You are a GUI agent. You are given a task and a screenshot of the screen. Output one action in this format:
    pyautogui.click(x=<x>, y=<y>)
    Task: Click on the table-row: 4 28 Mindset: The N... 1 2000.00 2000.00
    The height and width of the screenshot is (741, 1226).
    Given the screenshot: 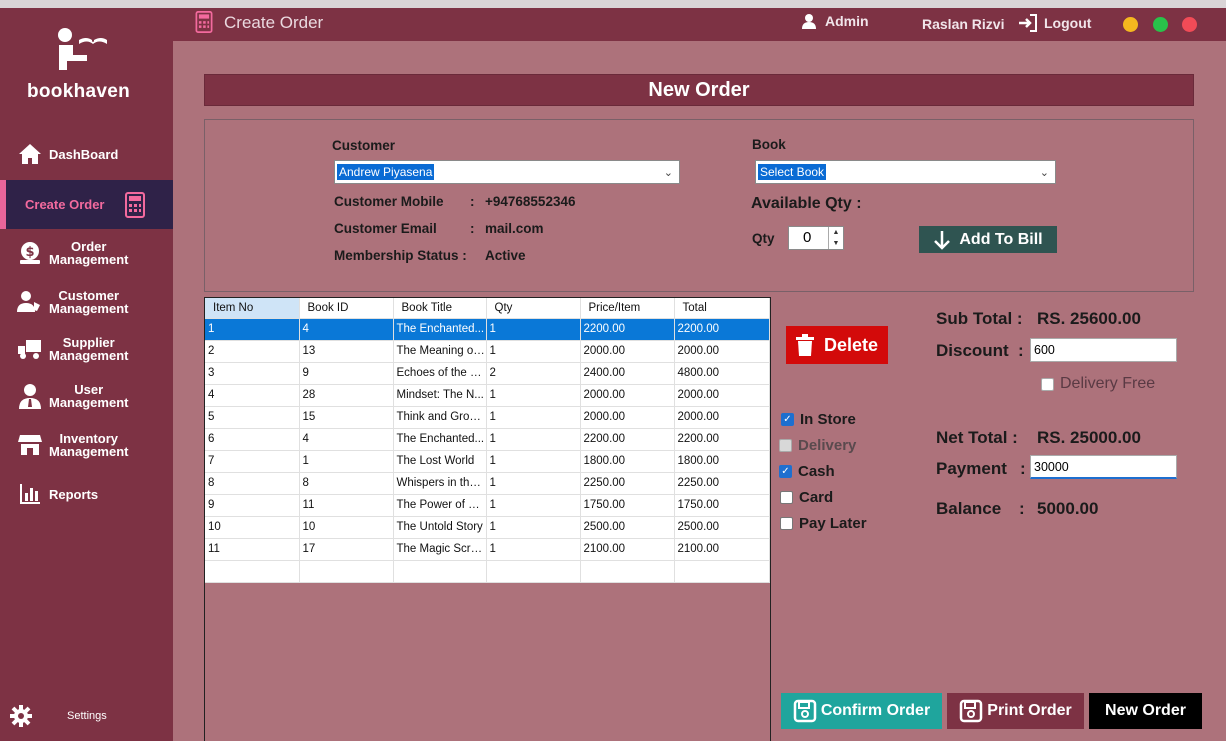 What is the action you would take?
    pyautogui.click(x=487, y=395)
    